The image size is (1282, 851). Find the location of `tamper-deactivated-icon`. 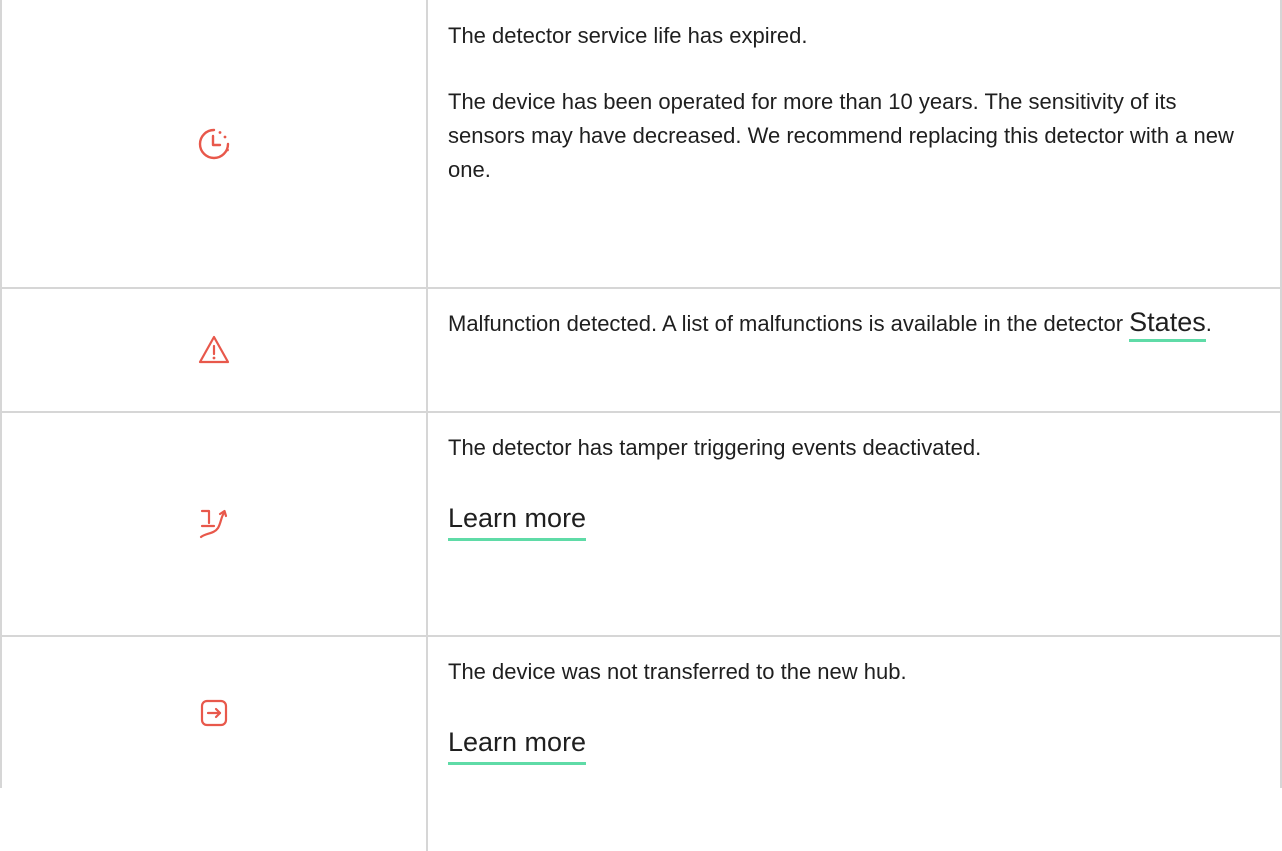

tamper-deactivated-icon is located at coordinates (213, 524).